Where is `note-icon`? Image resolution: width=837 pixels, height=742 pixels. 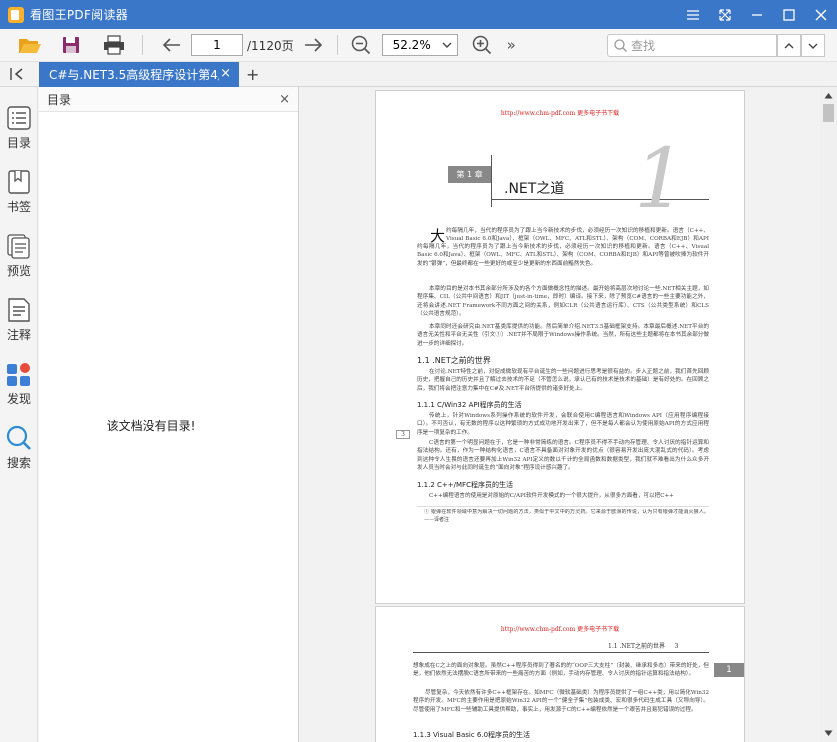 note-icon is located at coordinates (19, 310).